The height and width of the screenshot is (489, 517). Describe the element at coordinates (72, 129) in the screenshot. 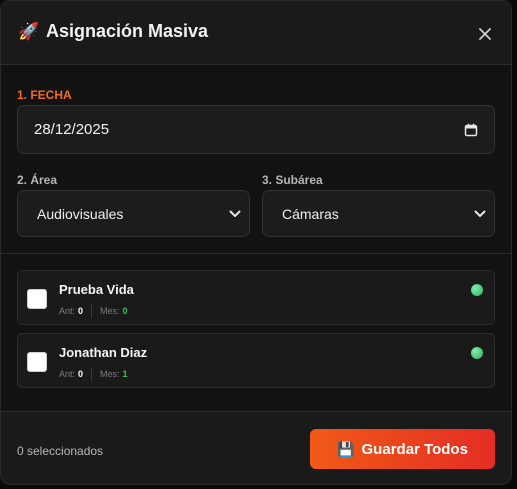

I see `date-value: 28/12/2025` at that location.